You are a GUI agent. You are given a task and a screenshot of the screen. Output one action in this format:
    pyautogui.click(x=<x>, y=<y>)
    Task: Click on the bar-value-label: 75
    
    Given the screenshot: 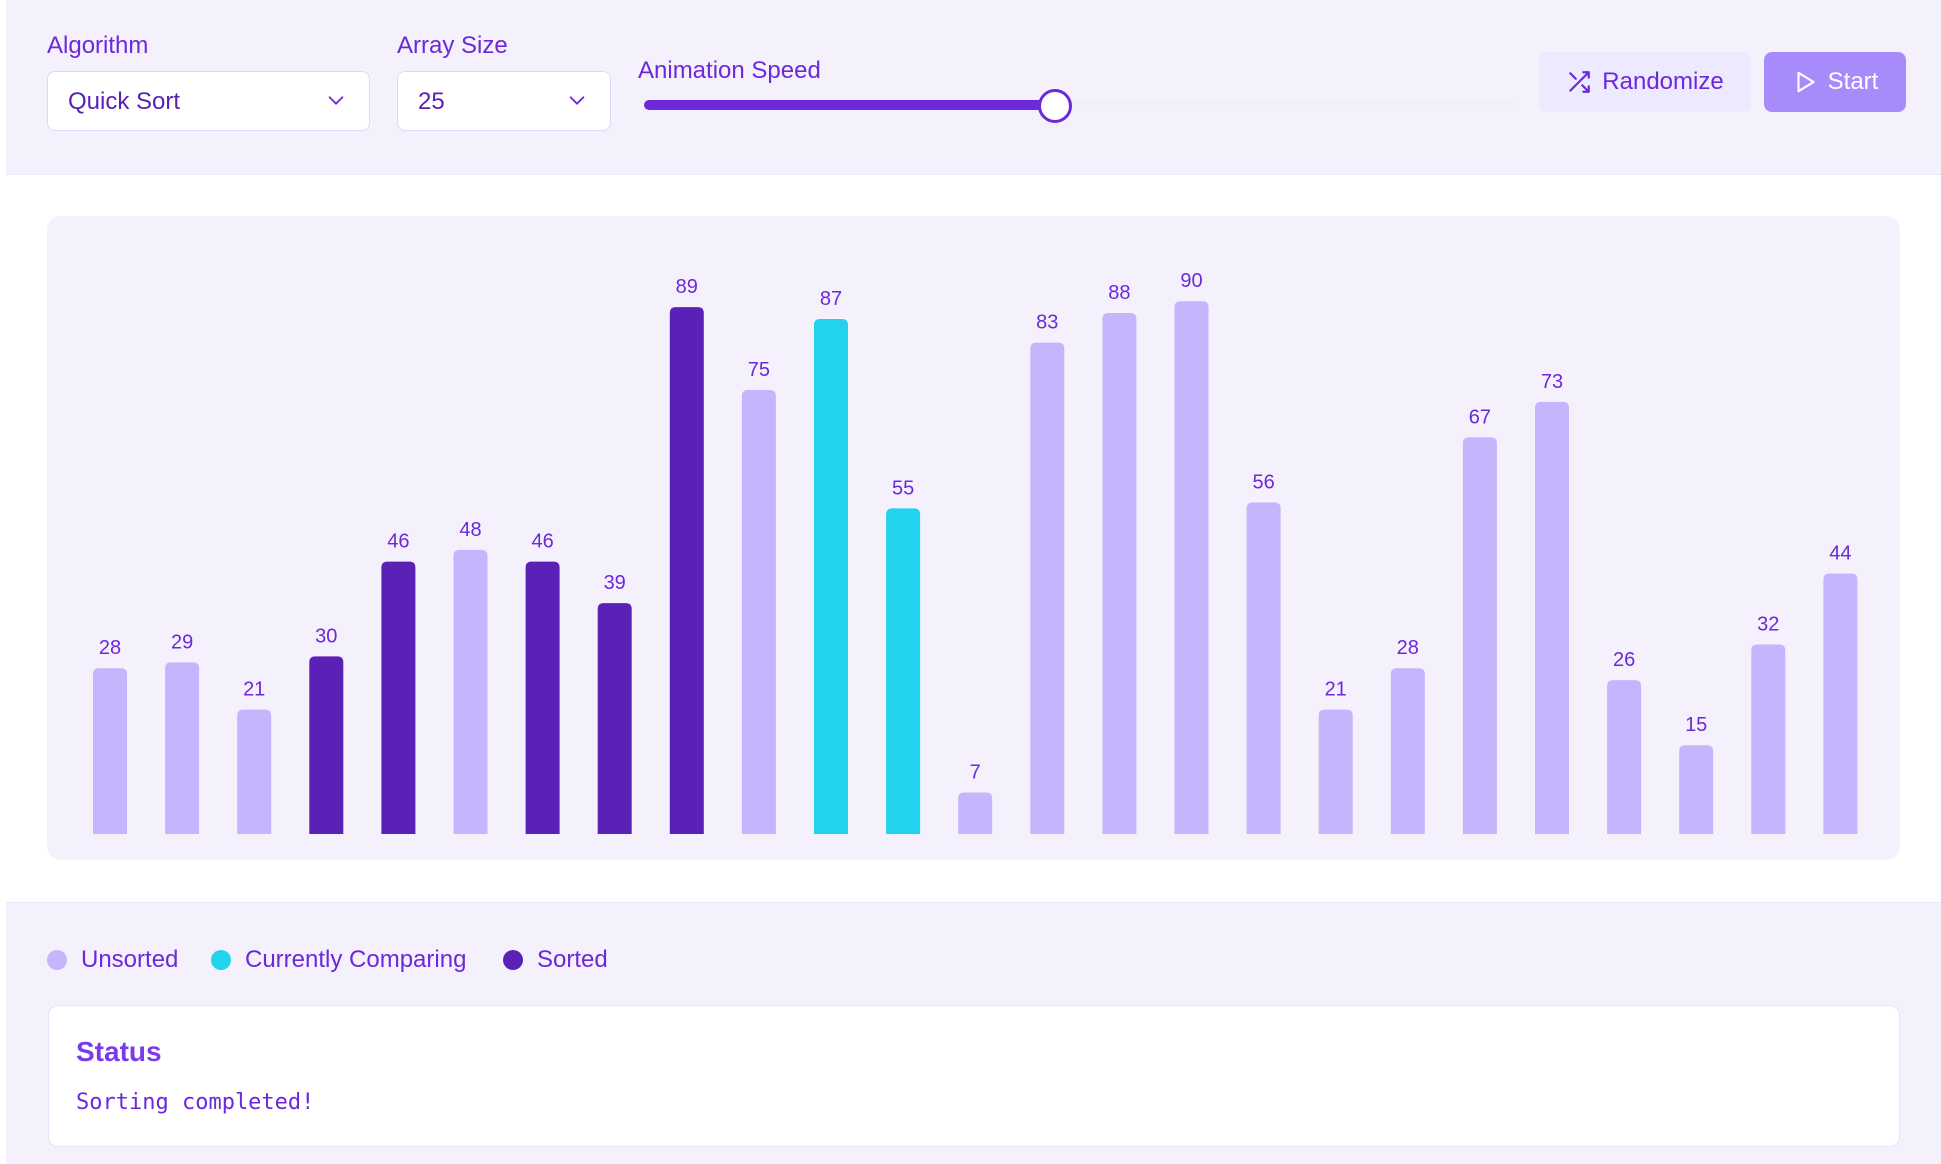 What is the action you would take?
    pyautogui.click(x=759, y=370)
    